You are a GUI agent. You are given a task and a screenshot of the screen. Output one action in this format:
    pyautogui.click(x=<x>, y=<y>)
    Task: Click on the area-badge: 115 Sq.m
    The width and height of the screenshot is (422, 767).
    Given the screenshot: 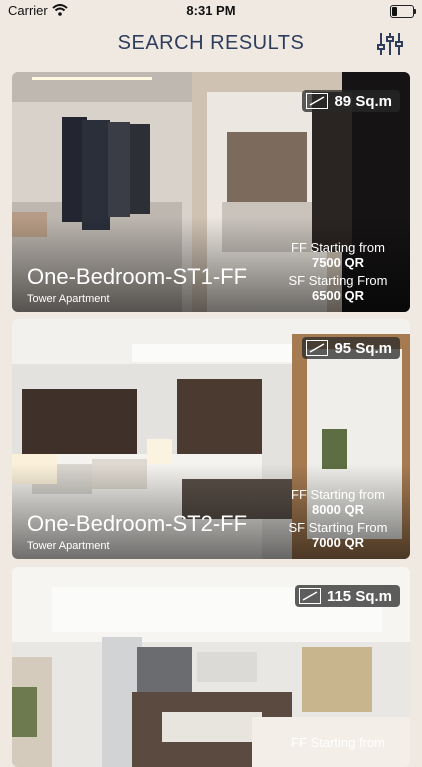 What is the action you would take?
    pyautogui.click(x=347, y=596)
    